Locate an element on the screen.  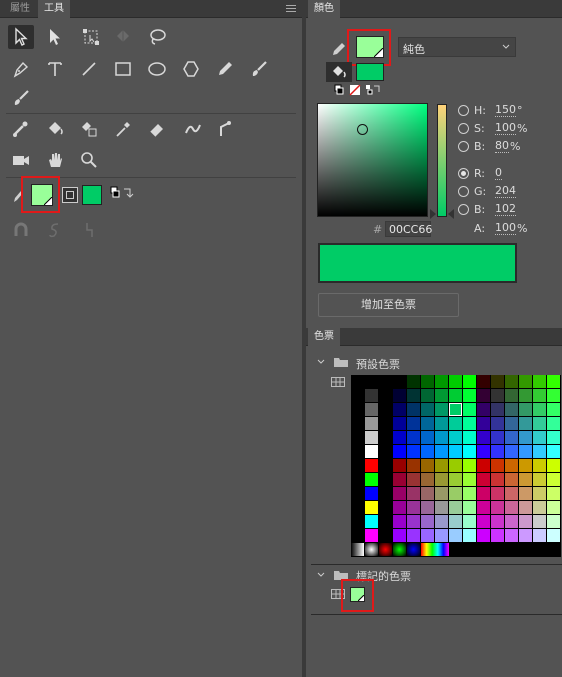
rectangle-tool is located at coordinates (123, 69).